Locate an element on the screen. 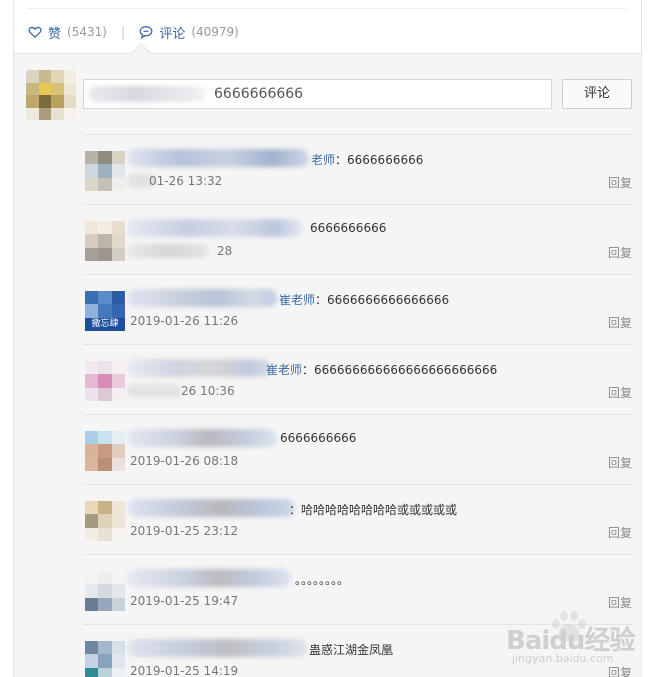 This screenshot has height=677, width=660. commenter-avatar: 撒忘肆 is located at coordinates (105, 311).